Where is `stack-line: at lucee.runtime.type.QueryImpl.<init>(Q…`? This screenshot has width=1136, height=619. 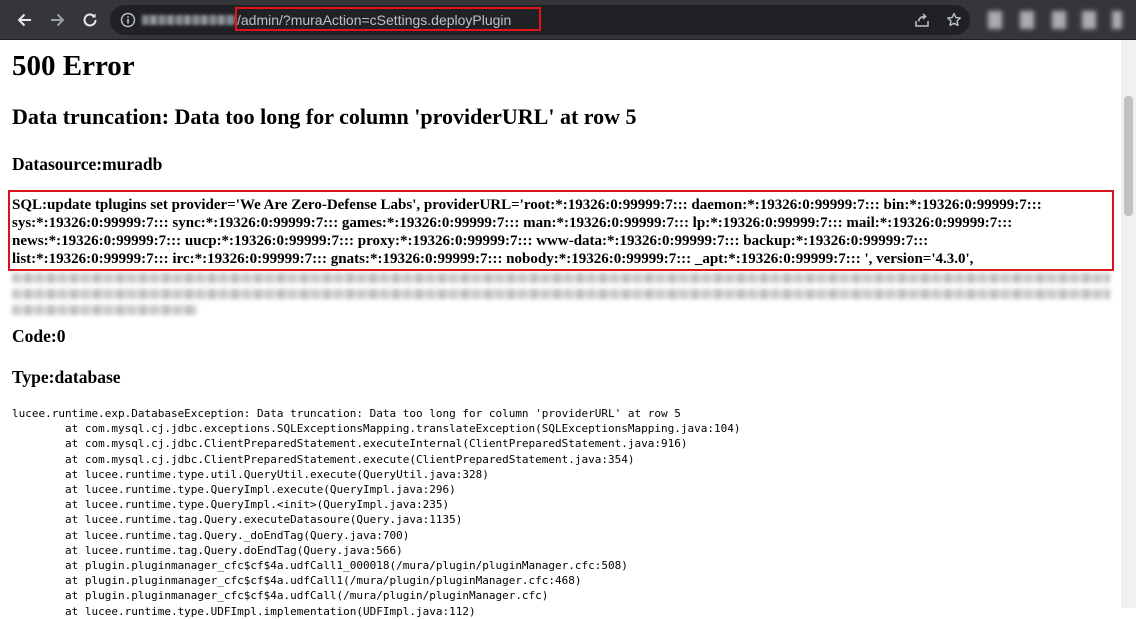 stack-line: at lucee.runtime.type.QueryImpl.<init>(Q… is located at coordinates (231, 505).